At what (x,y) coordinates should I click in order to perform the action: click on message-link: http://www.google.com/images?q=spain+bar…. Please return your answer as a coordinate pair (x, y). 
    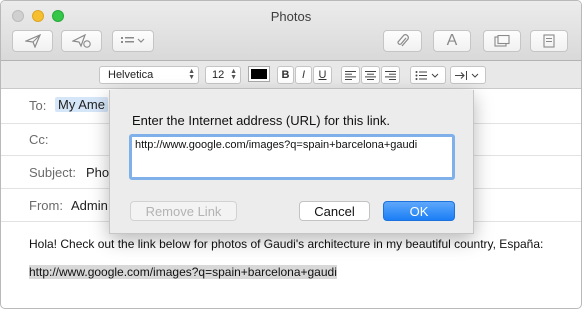
    Looking at the image, I should click on (183, 272).